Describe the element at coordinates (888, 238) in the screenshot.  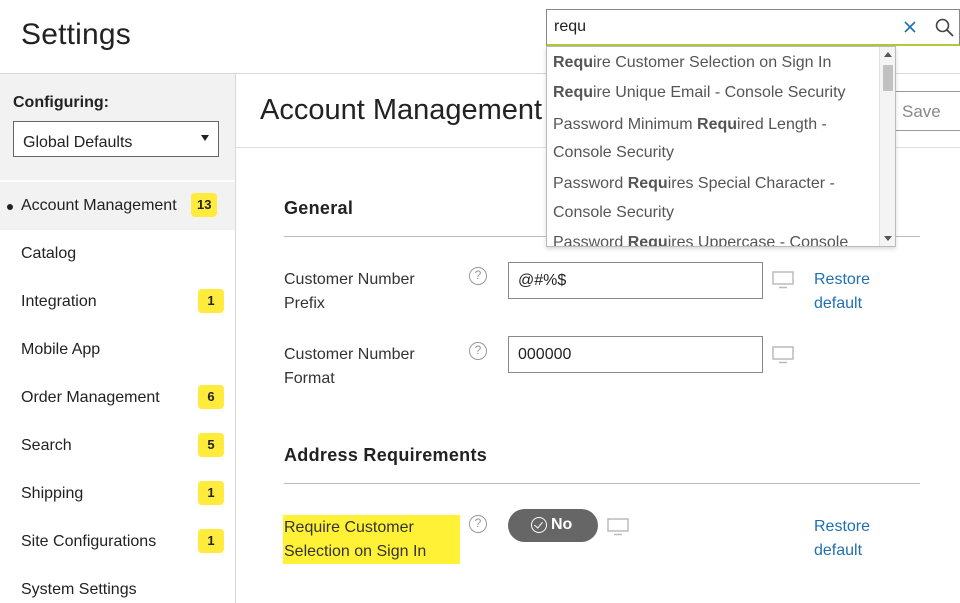
I see `scroll-down-icon` at that location.